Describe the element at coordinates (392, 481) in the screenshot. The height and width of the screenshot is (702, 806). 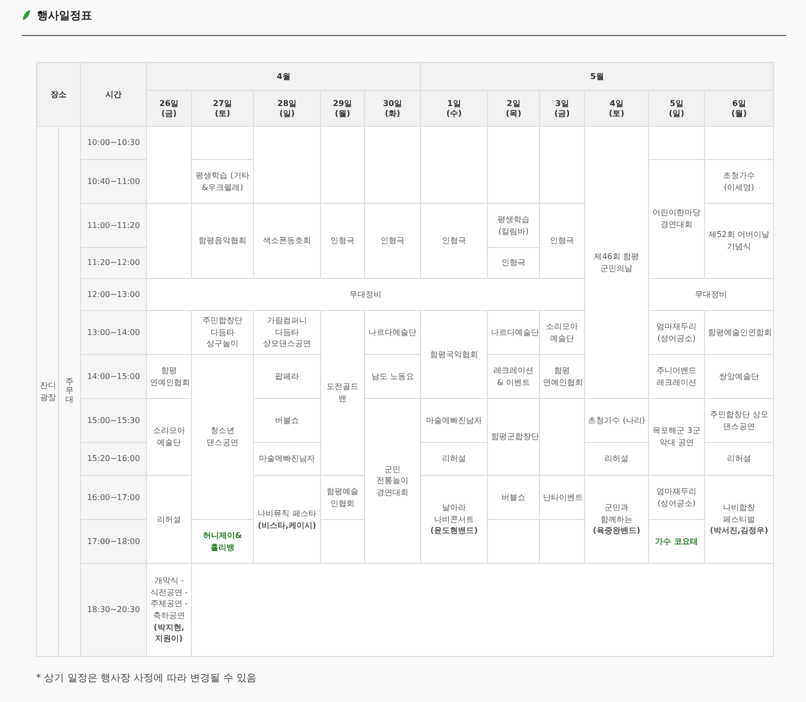
I see `event-cell: 군민 전통놀이 경연대회` at that location.